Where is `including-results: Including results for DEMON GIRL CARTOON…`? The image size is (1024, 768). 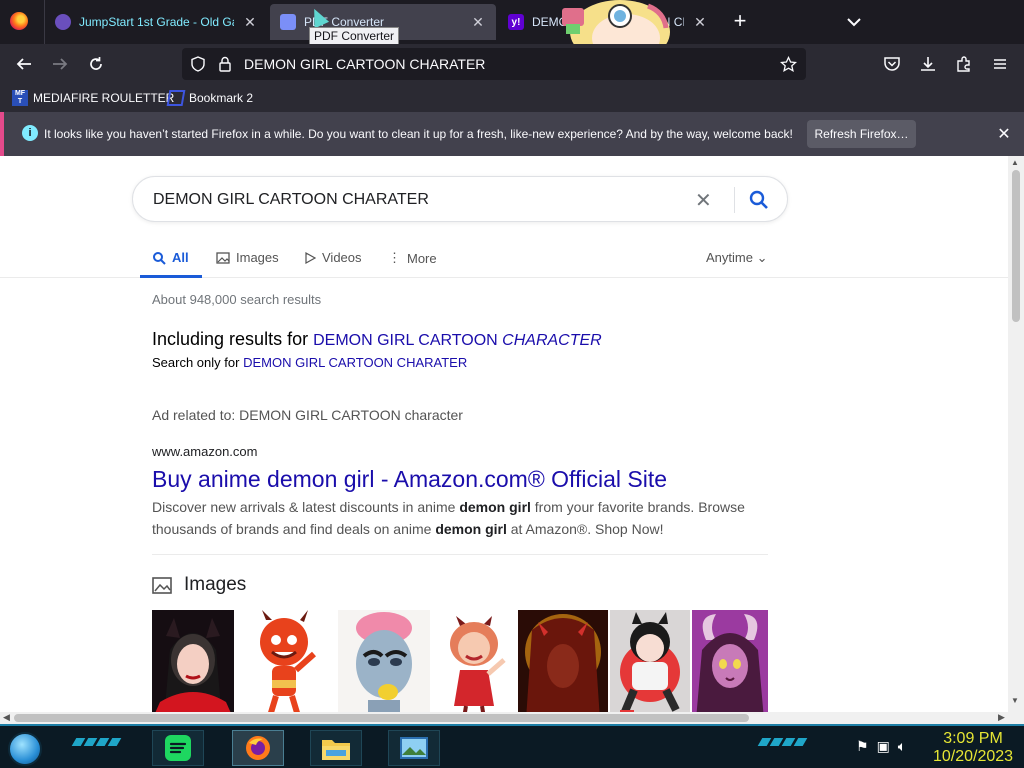
including-results: Including results for DEMON GIRL CARTOON… is located at coordinates (377, 339).